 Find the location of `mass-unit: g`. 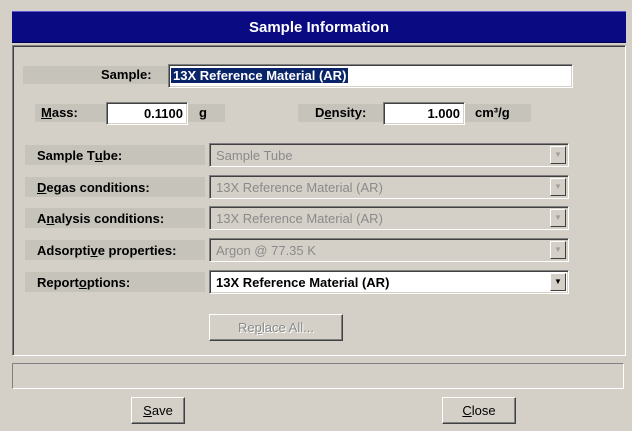

mass-unit: g is located at coordinates (203, 112).